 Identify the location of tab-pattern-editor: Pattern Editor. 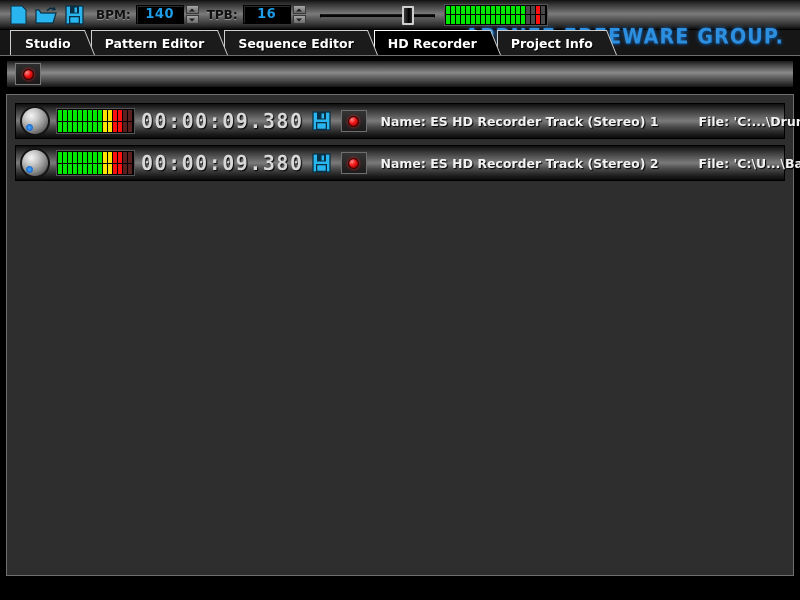
(159, 42).